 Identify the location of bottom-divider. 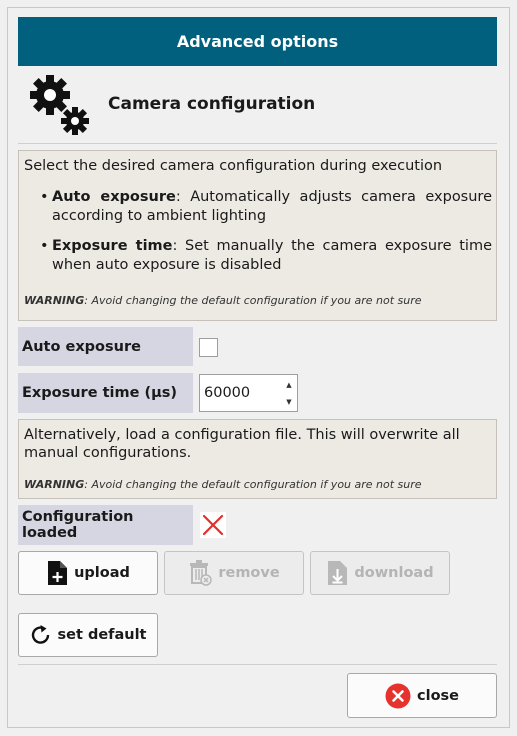
(257, 664).